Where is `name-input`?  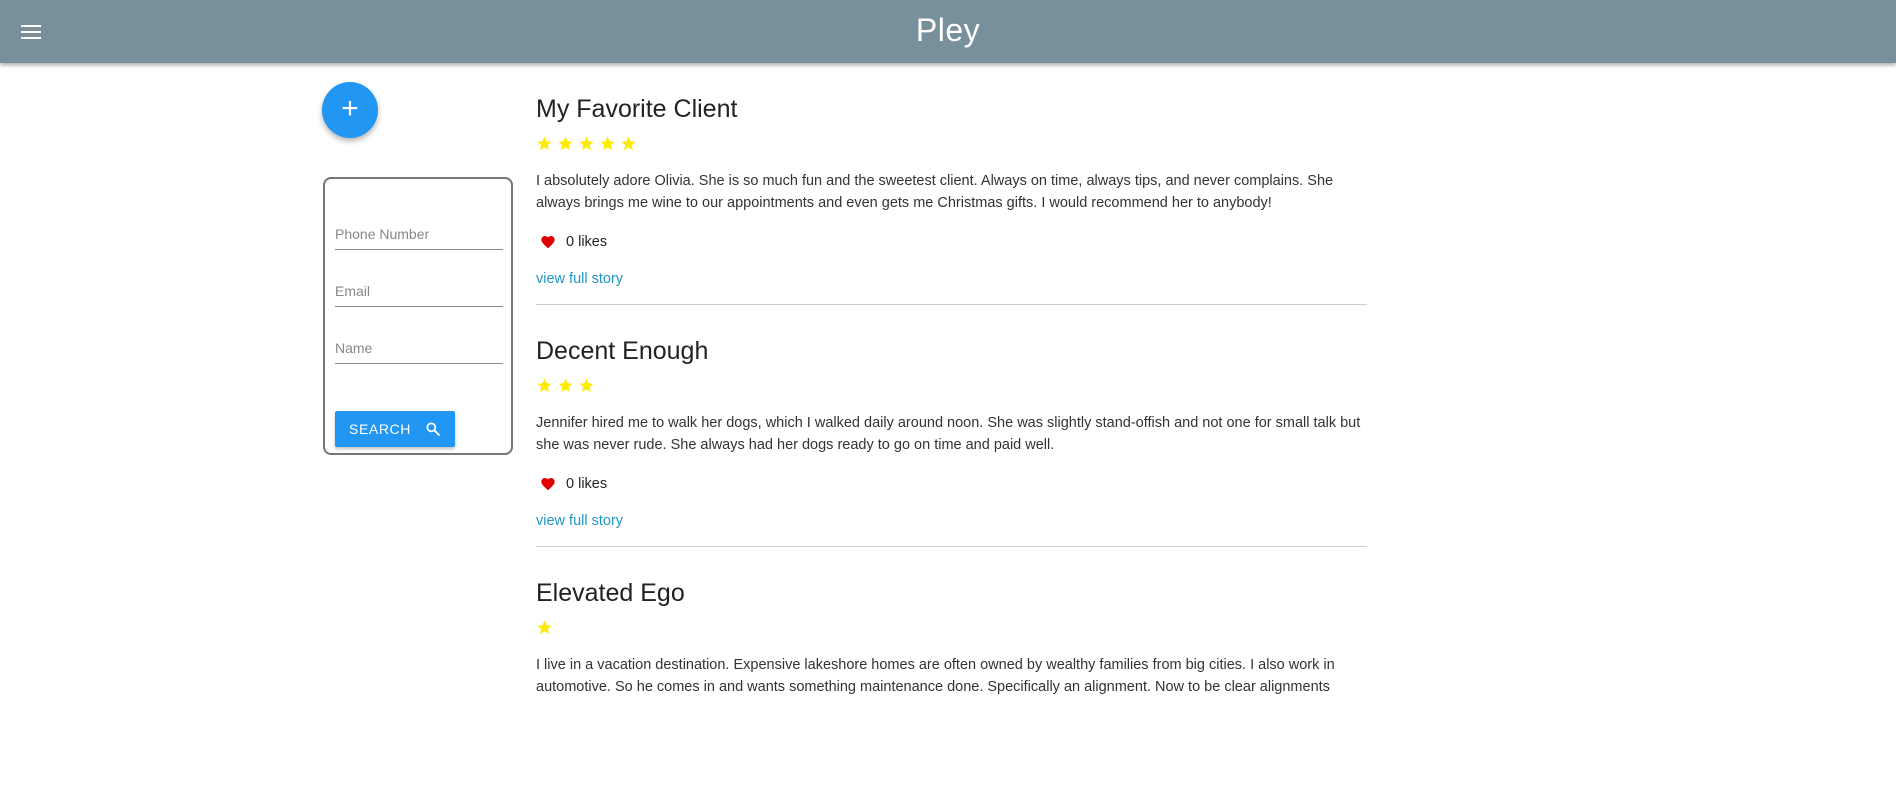 name-input is located at coordinates (419, 348).